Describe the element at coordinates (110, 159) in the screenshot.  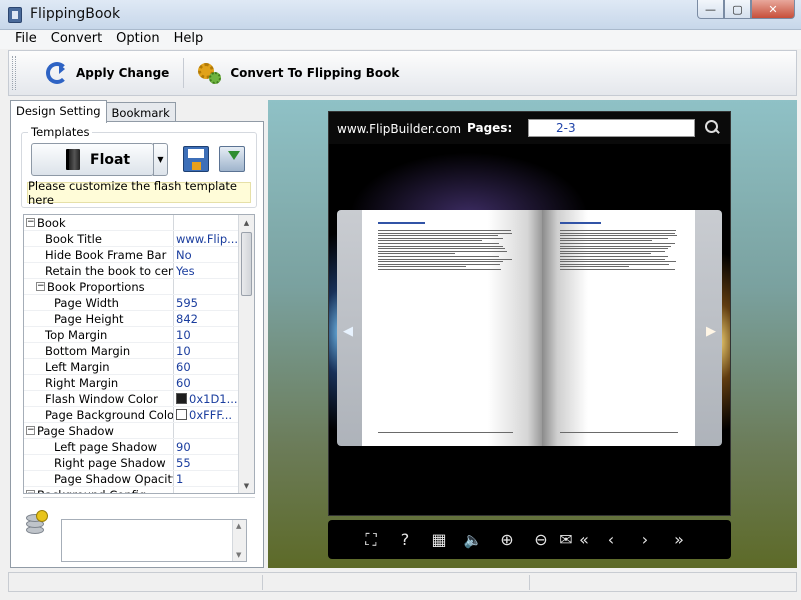
I see `template-name: Float` at that location.